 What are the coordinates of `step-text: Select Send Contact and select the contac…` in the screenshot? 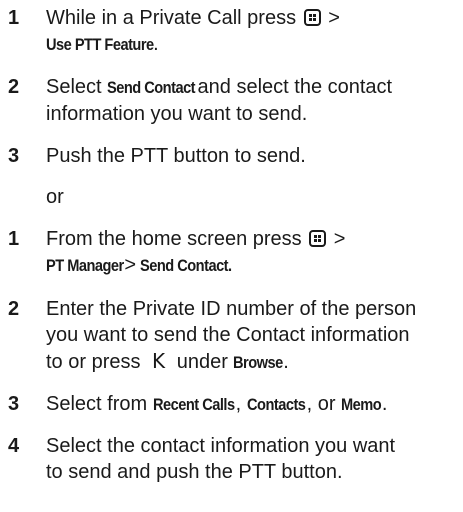 It's located at (251, 100).